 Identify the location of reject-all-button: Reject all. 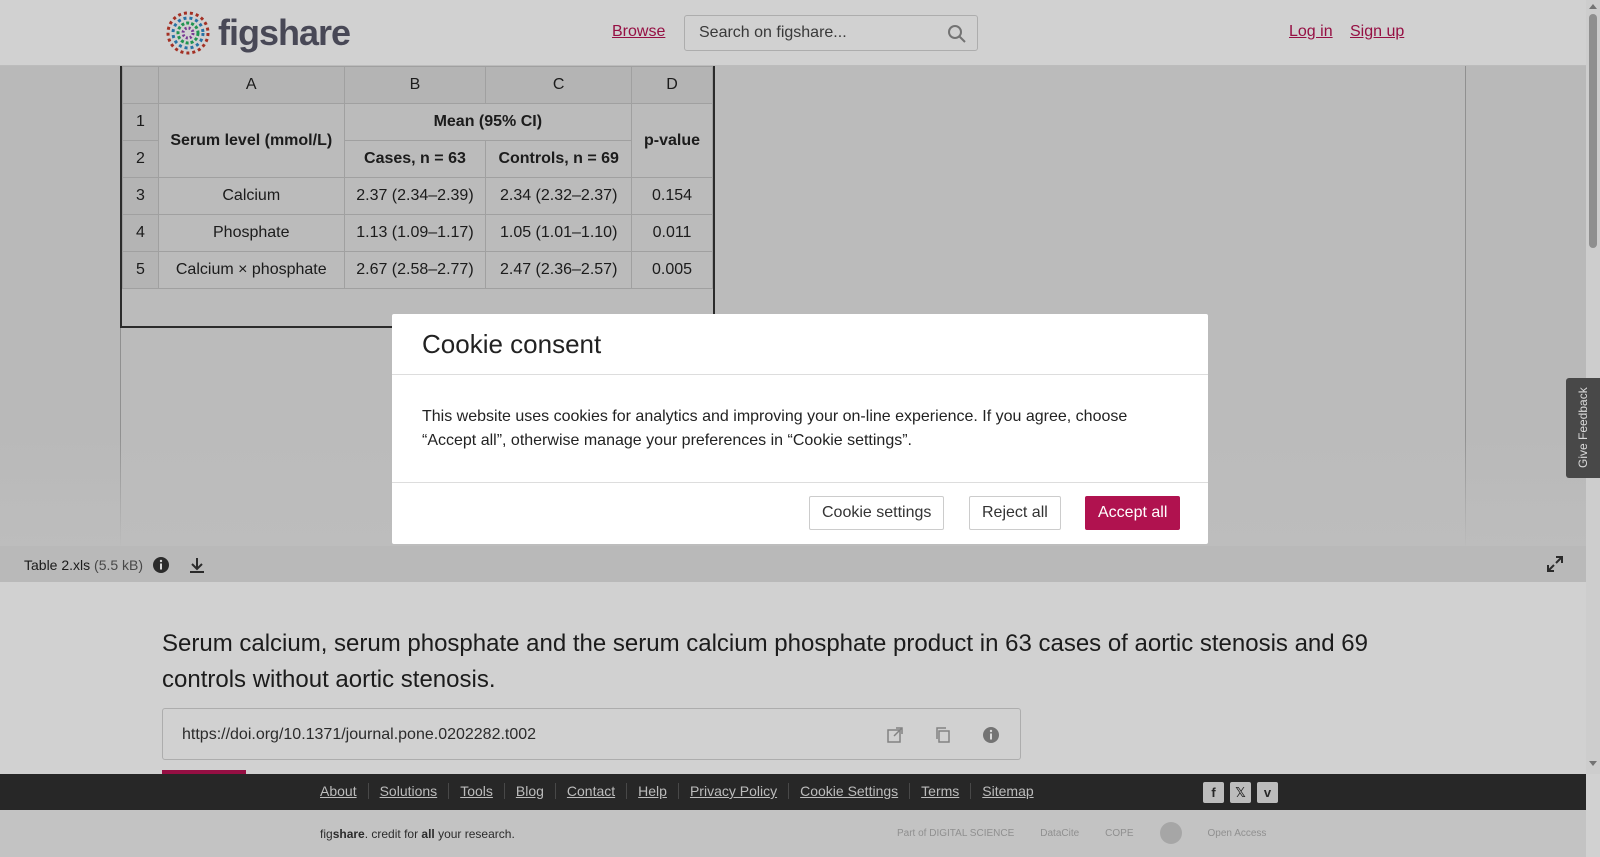
(1015, 513).